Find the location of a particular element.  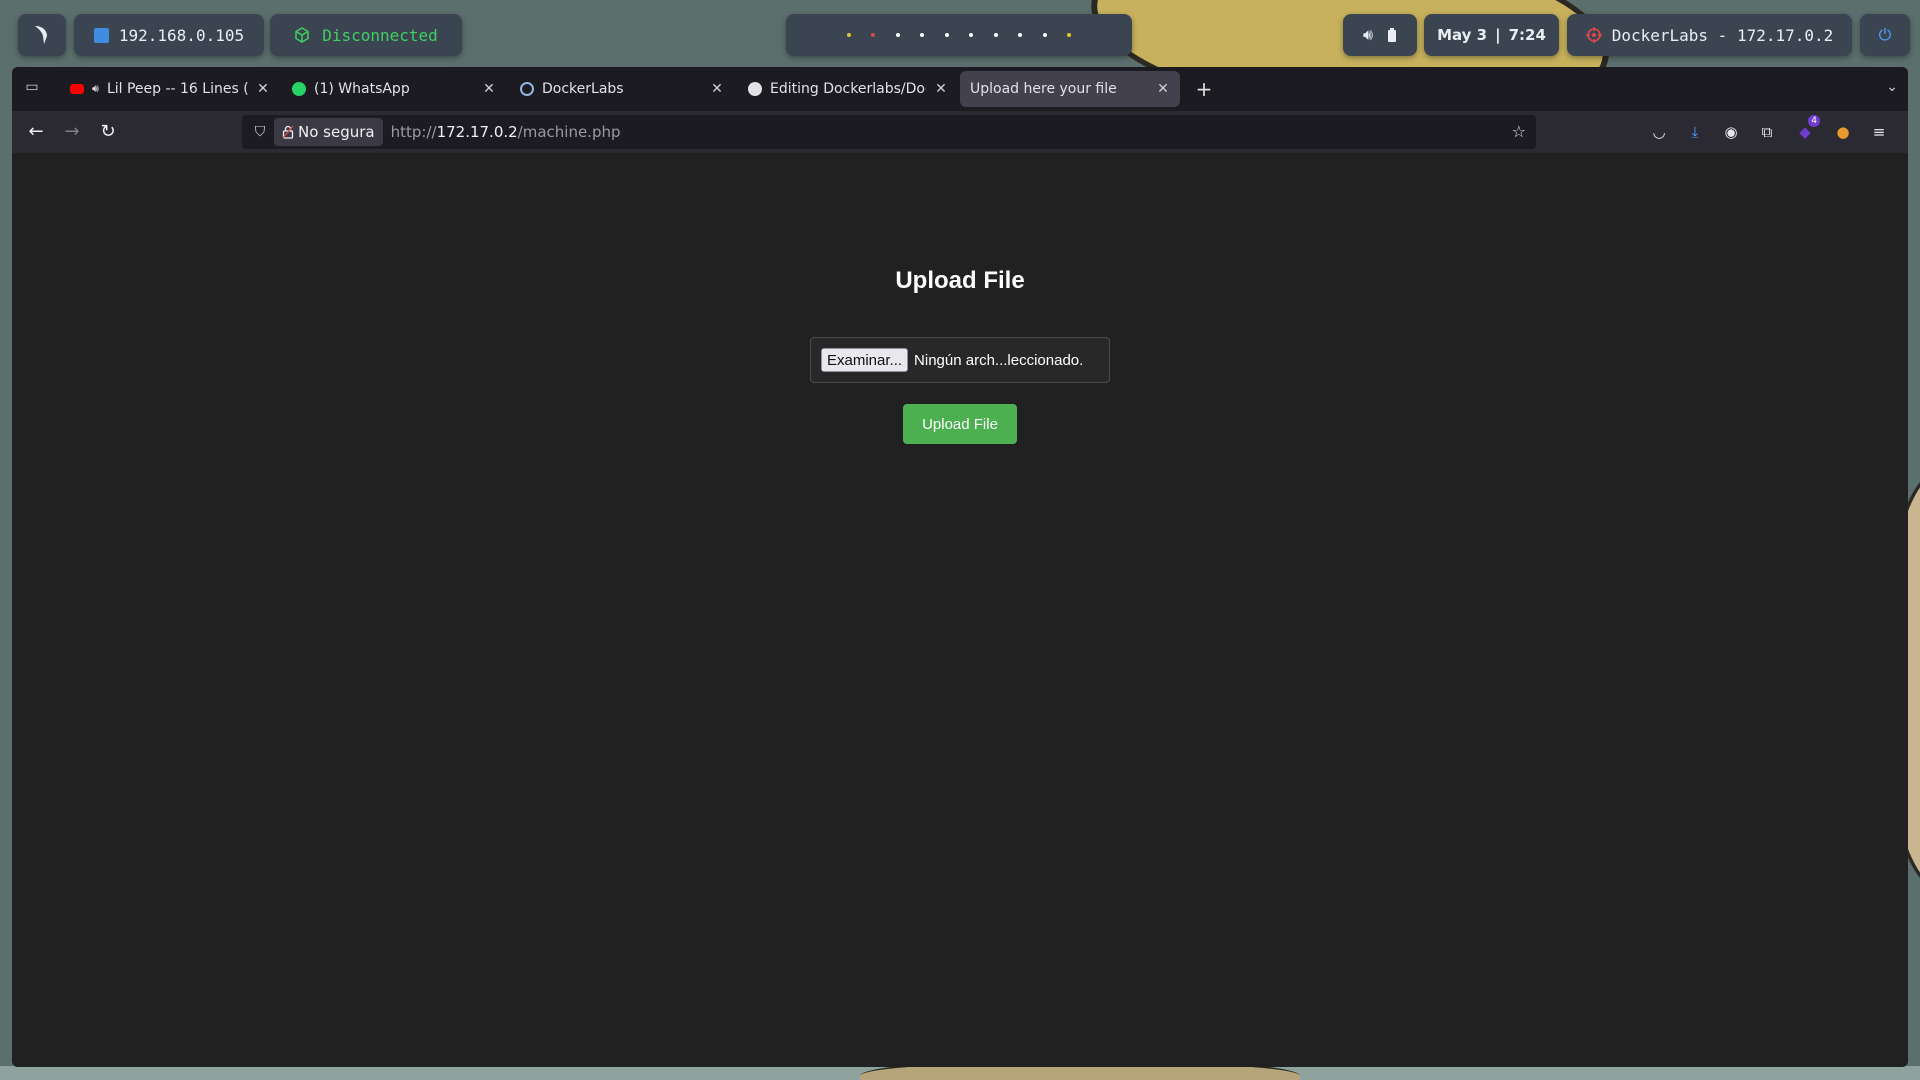

url-text: http://172.17.0.2/machine.php is located at coordinates (506, 132).